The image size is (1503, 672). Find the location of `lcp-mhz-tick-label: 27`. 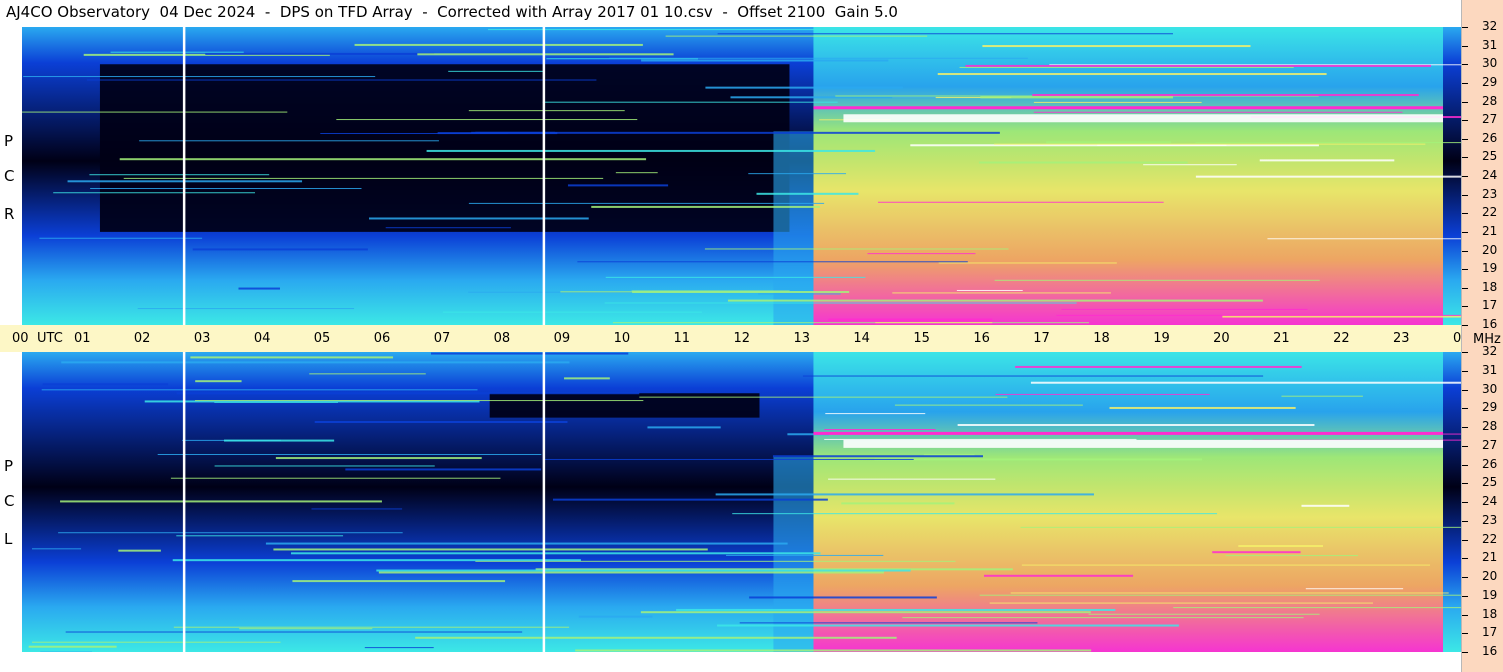

lcp-mhz-tick-label: 27 is located at coordinates (1490, 444).